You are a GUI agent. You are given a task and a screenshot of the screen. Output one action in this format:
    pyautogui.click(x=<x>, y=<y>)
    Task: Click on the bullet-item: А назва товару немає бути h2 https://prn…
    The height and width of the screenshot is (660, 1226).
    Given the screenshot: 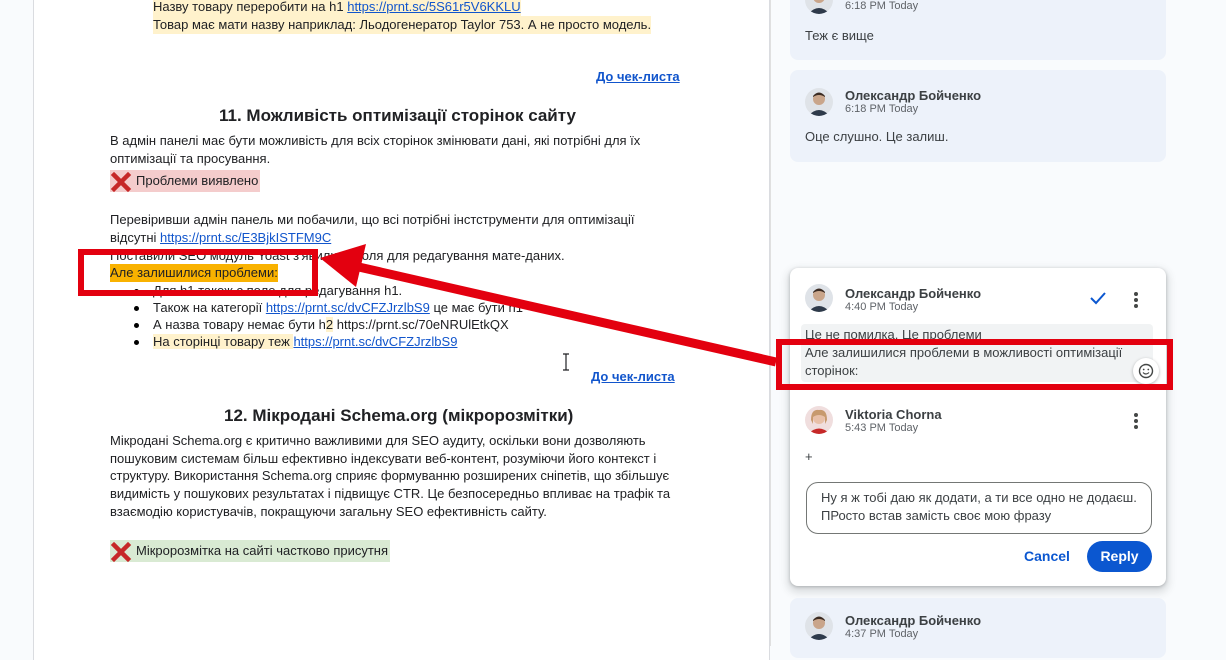 What is the action you would take?
    pyautogui.click(x=331, y=324)
    